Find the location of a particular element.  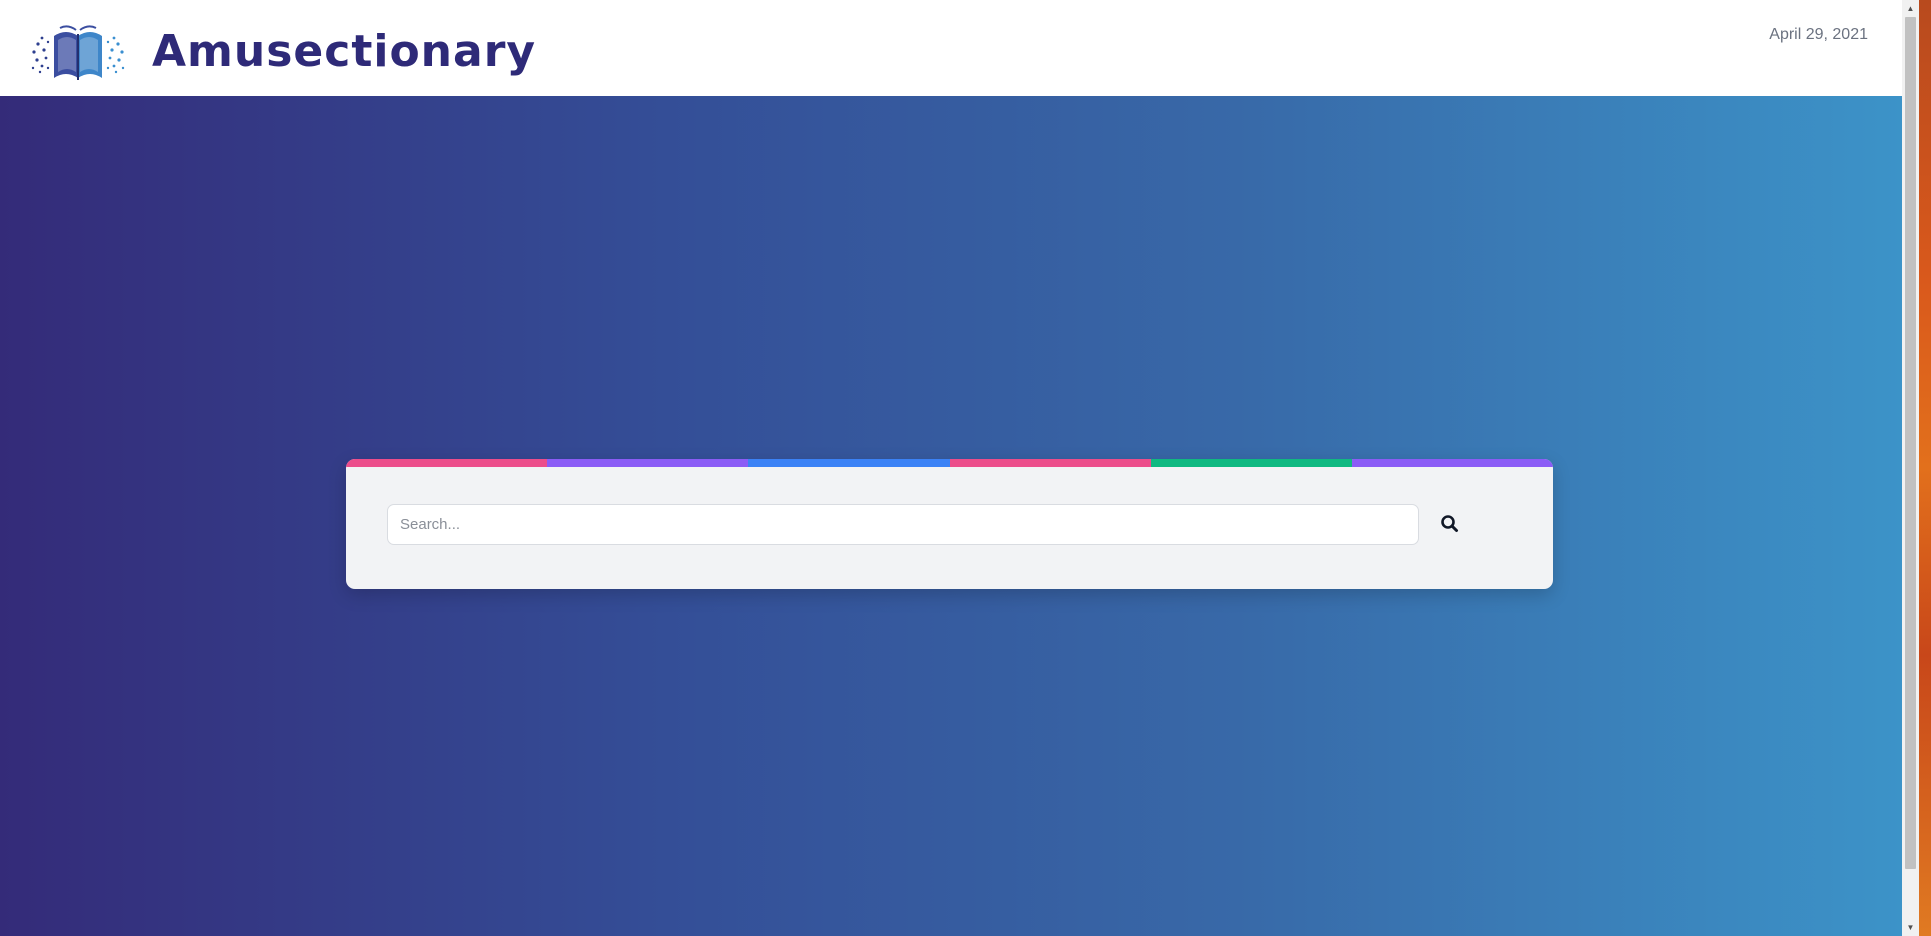

desktop-background-strip is located at coordinates (1925, 468).